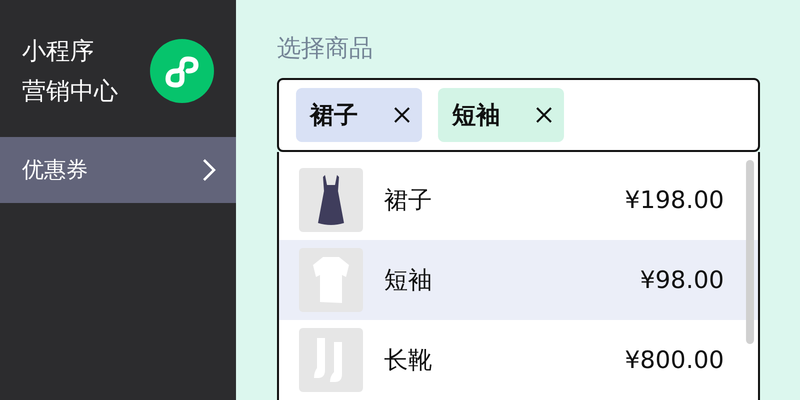  I want to click on field-label: 选择商品, so click(325, 48).